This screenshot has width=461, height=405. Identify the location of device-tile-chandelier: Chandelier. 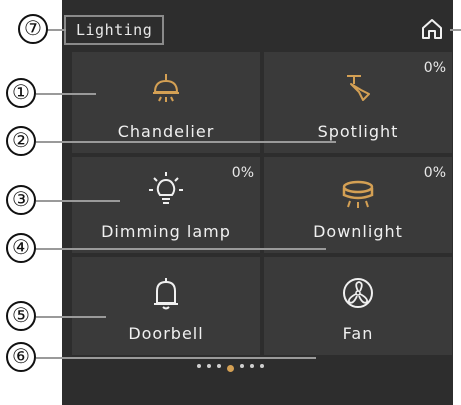
(166, 102).